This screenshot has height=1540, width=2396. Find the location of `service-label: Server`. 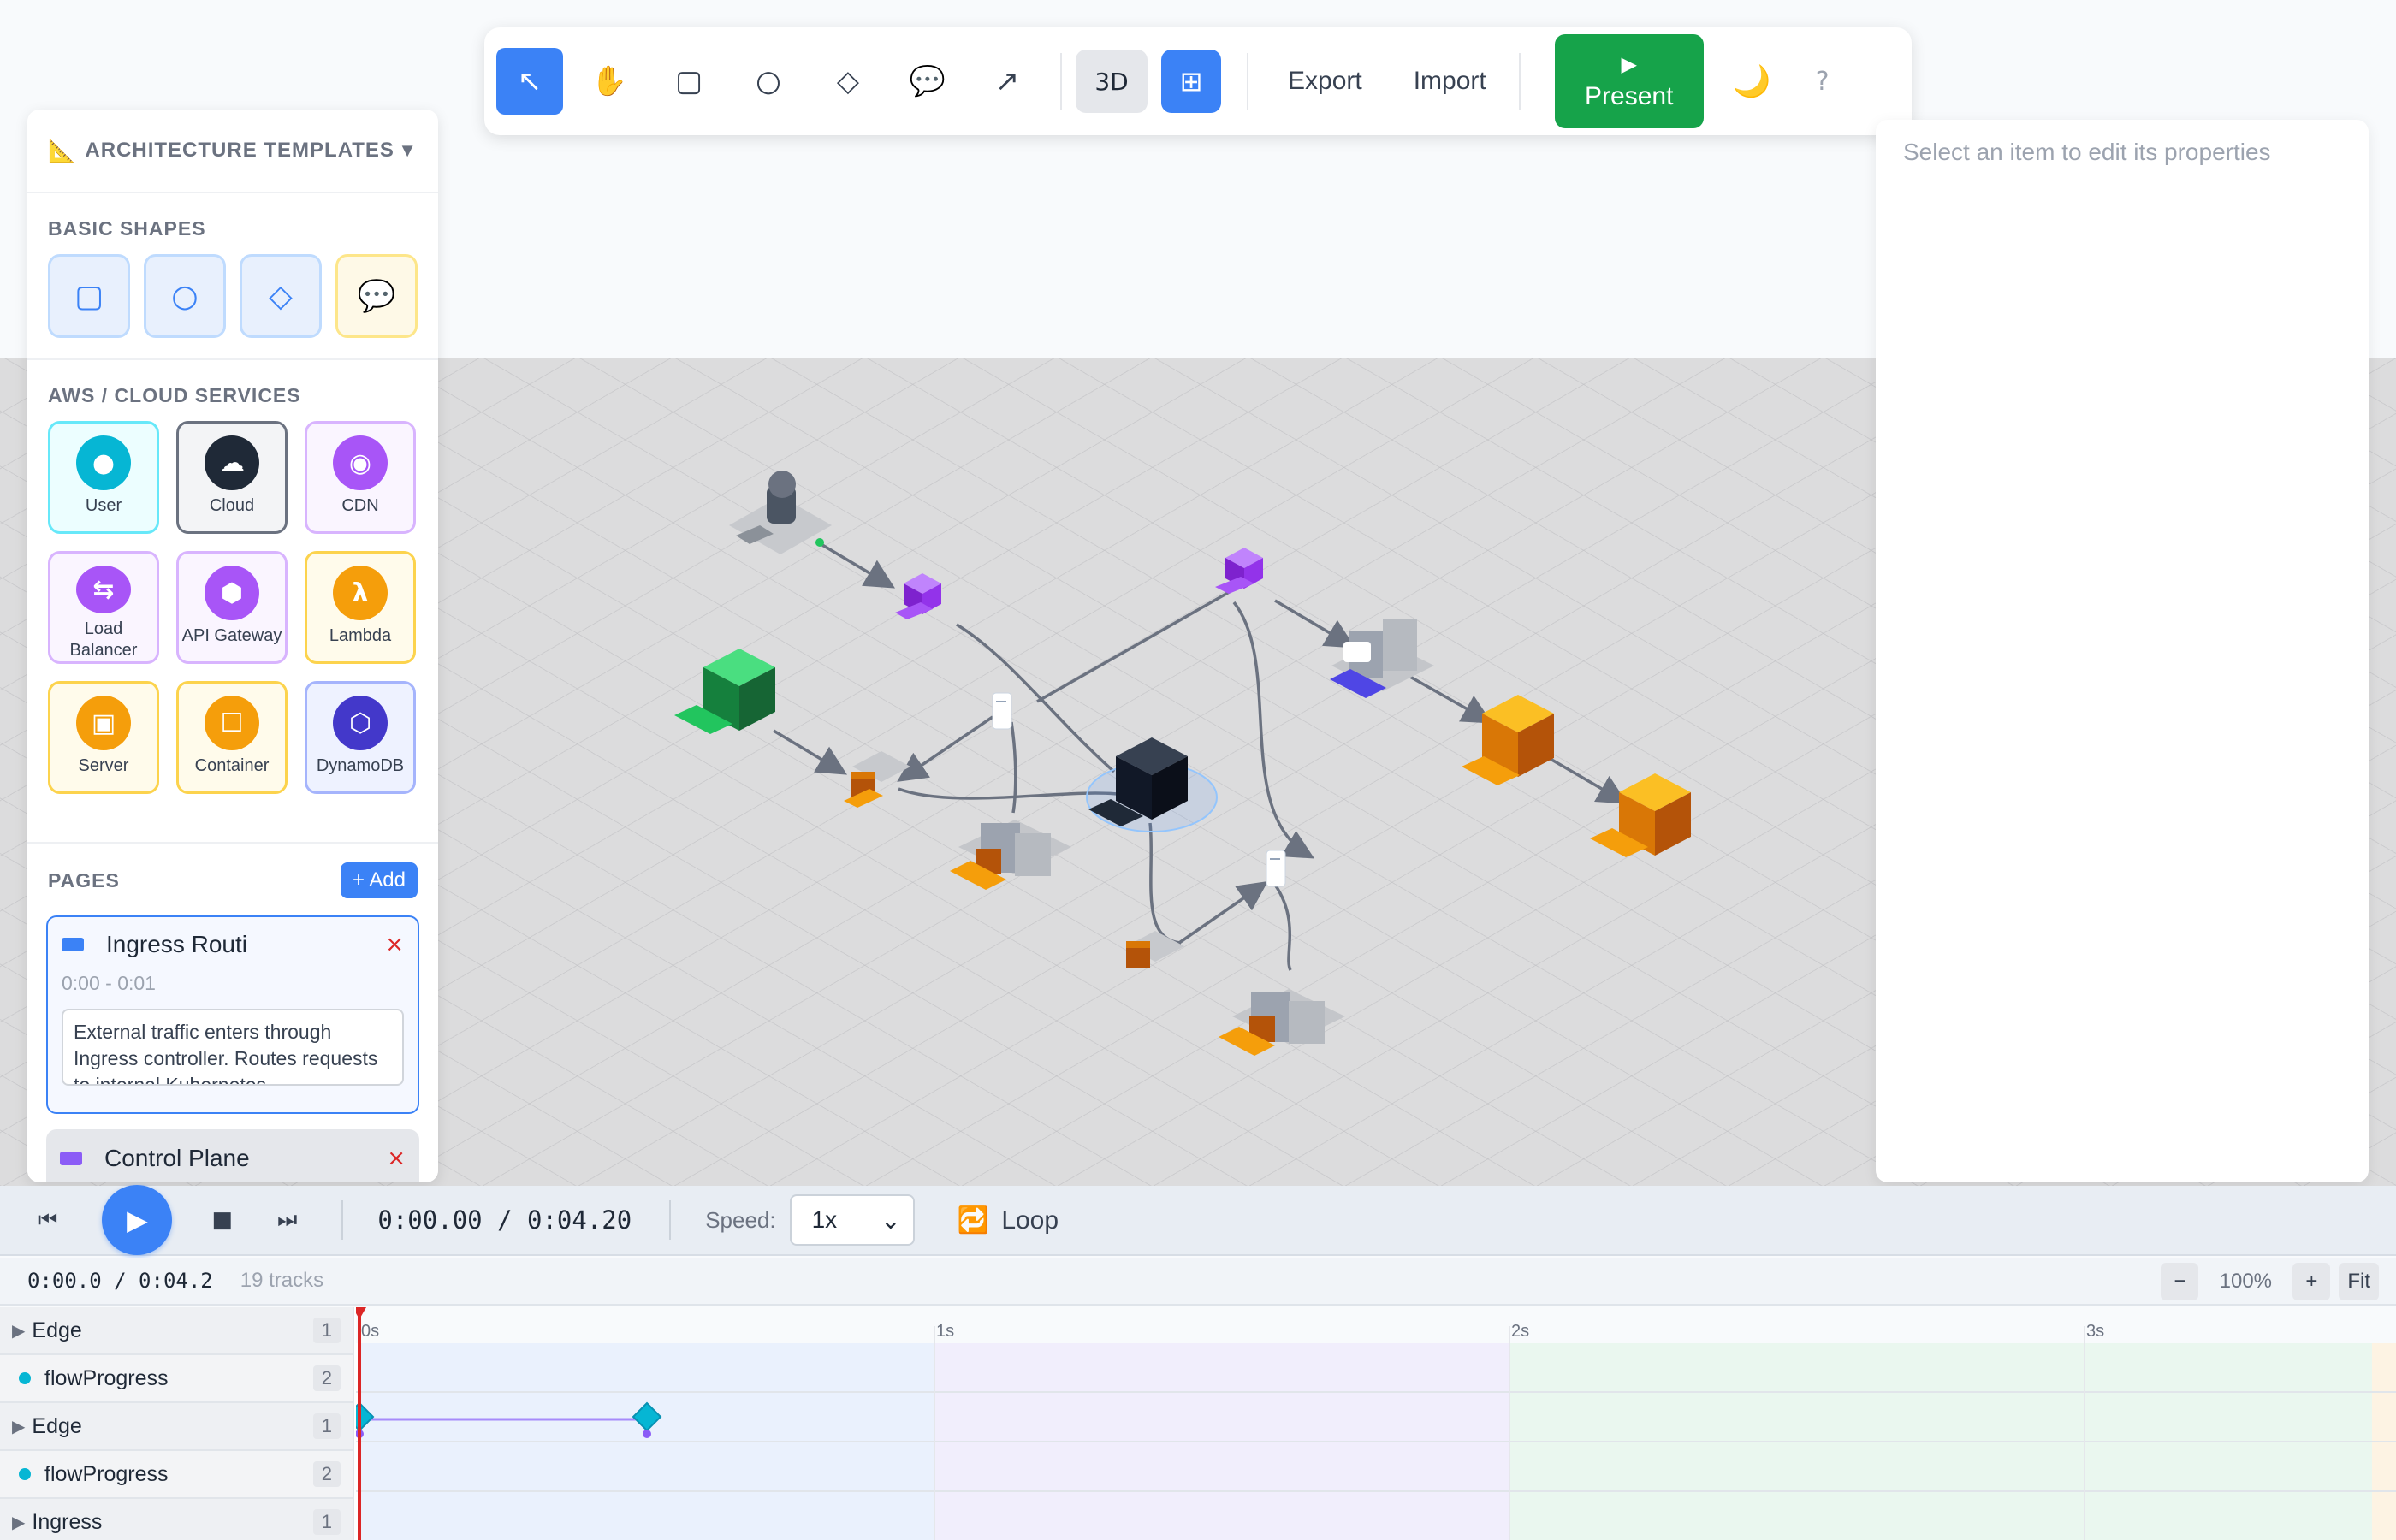

service-label: Server is located at coordinates (103, 765).